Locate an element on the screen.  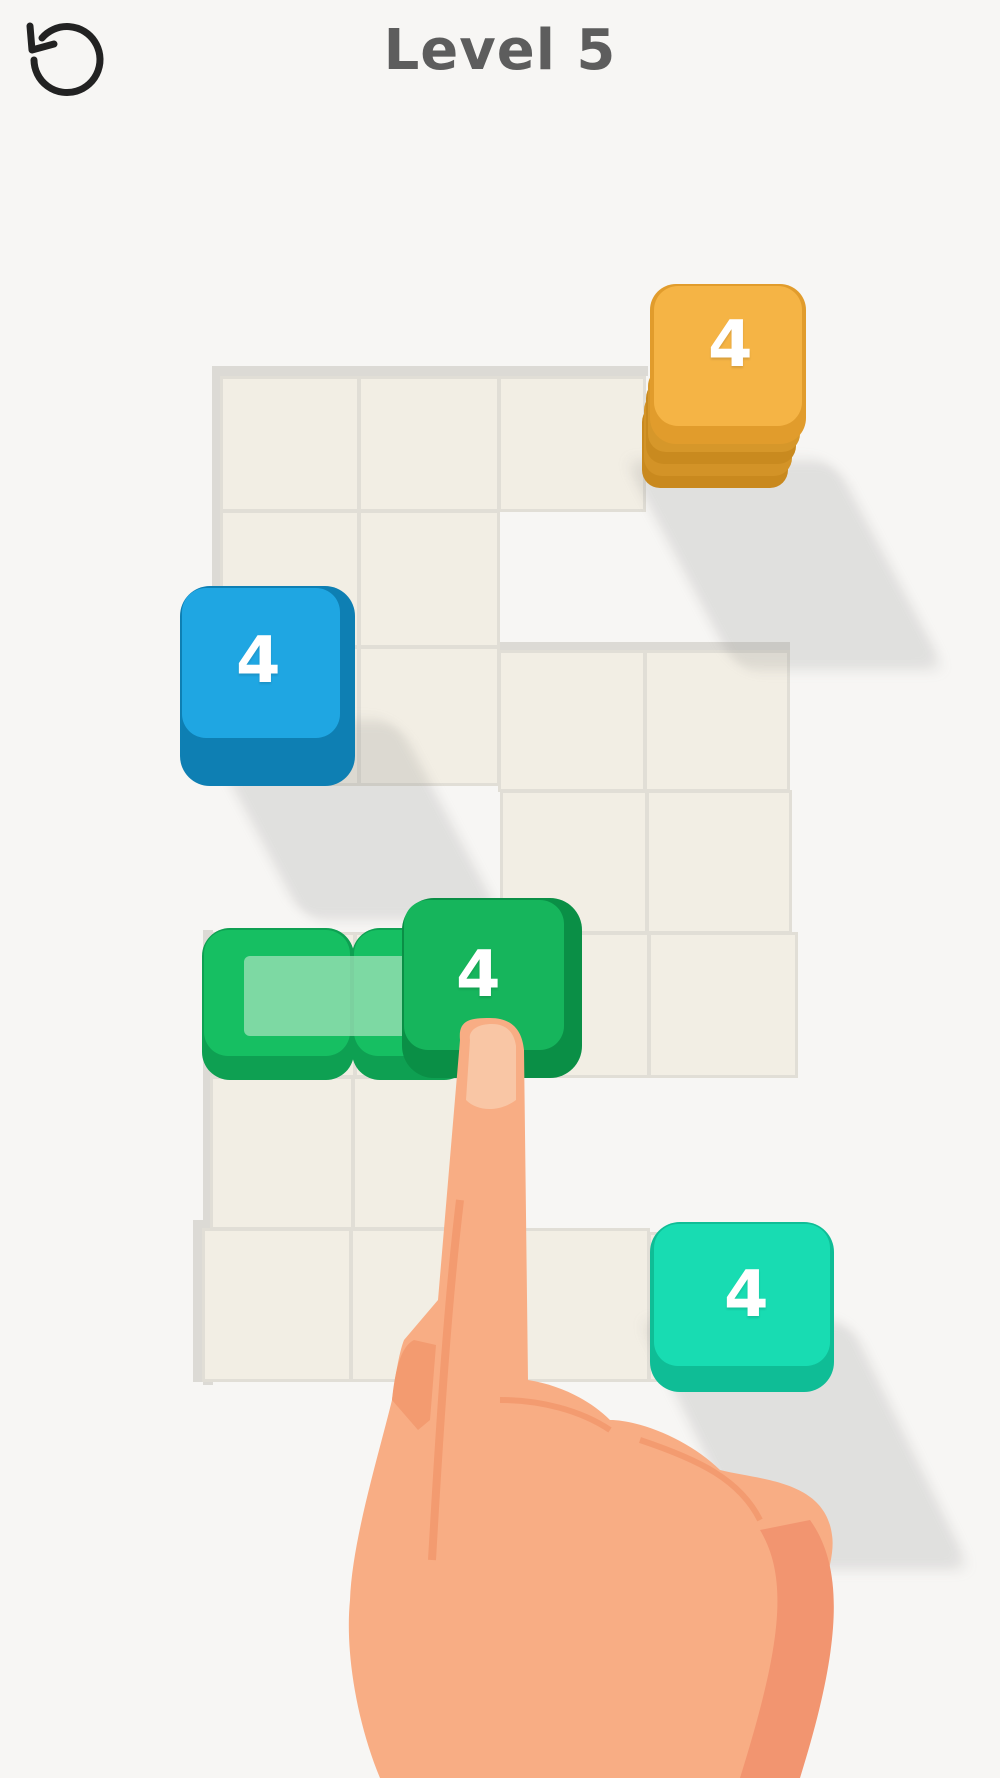
block-blue: 4 is located at coordinates (267, 686).